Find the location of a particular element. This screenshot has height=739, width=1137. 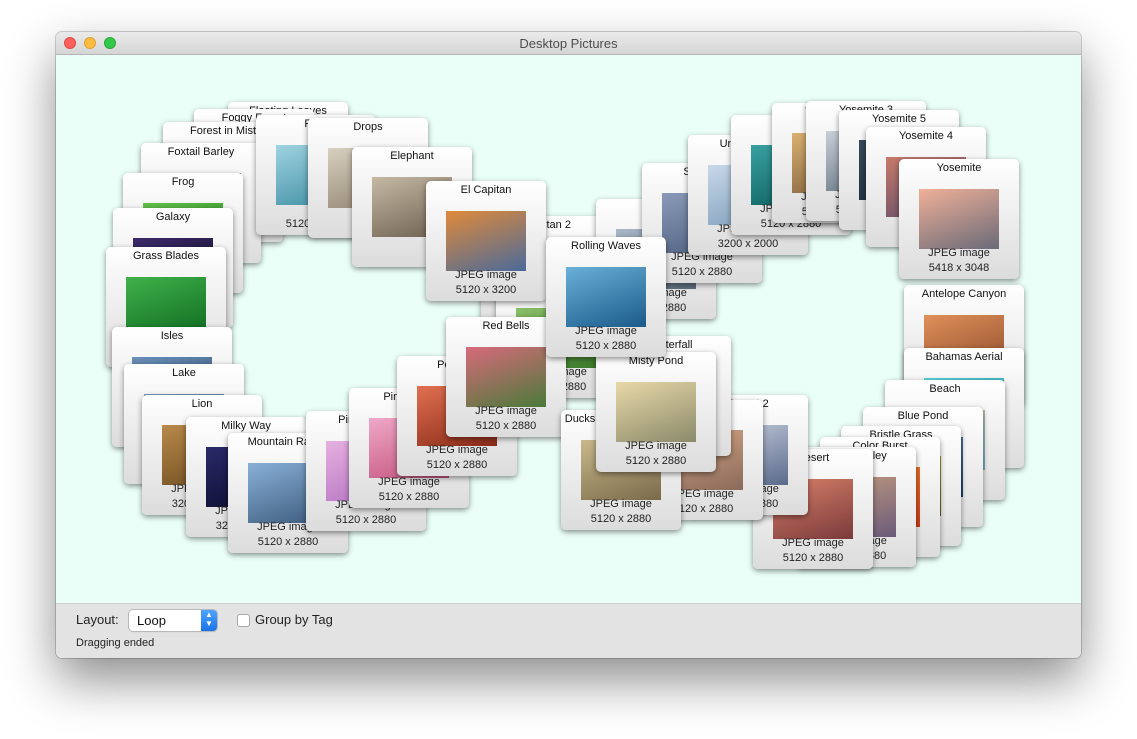

group-by-tag-checkbox is located at coordinates (243, 620).